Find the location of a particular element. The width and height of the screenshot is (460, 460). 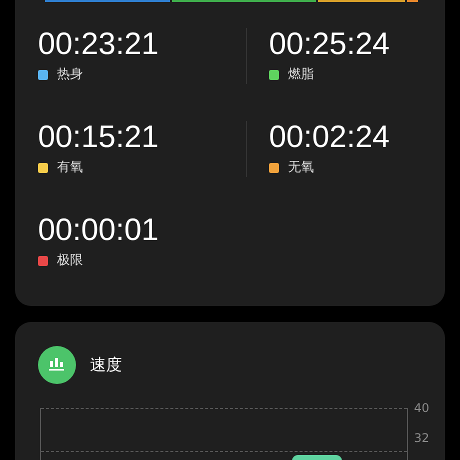

zone-label: 热身 is located at coordinates (70, 75).